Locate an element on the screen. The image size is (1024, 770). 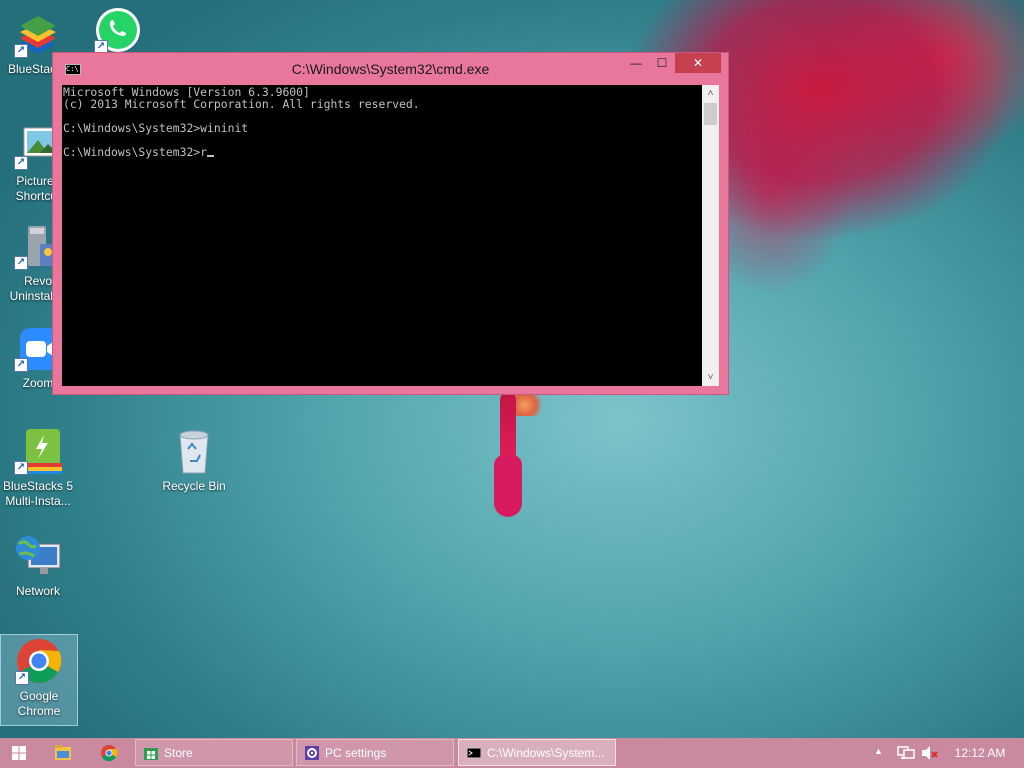
scroll-down-arrow-icon: ˅ is located at coordinates (710, 377).